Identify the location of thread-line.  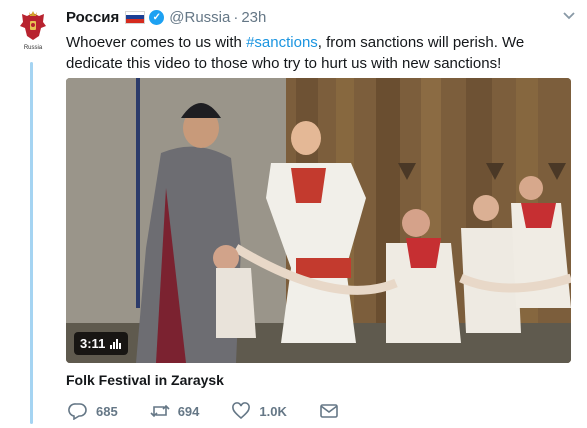
(31, 243).